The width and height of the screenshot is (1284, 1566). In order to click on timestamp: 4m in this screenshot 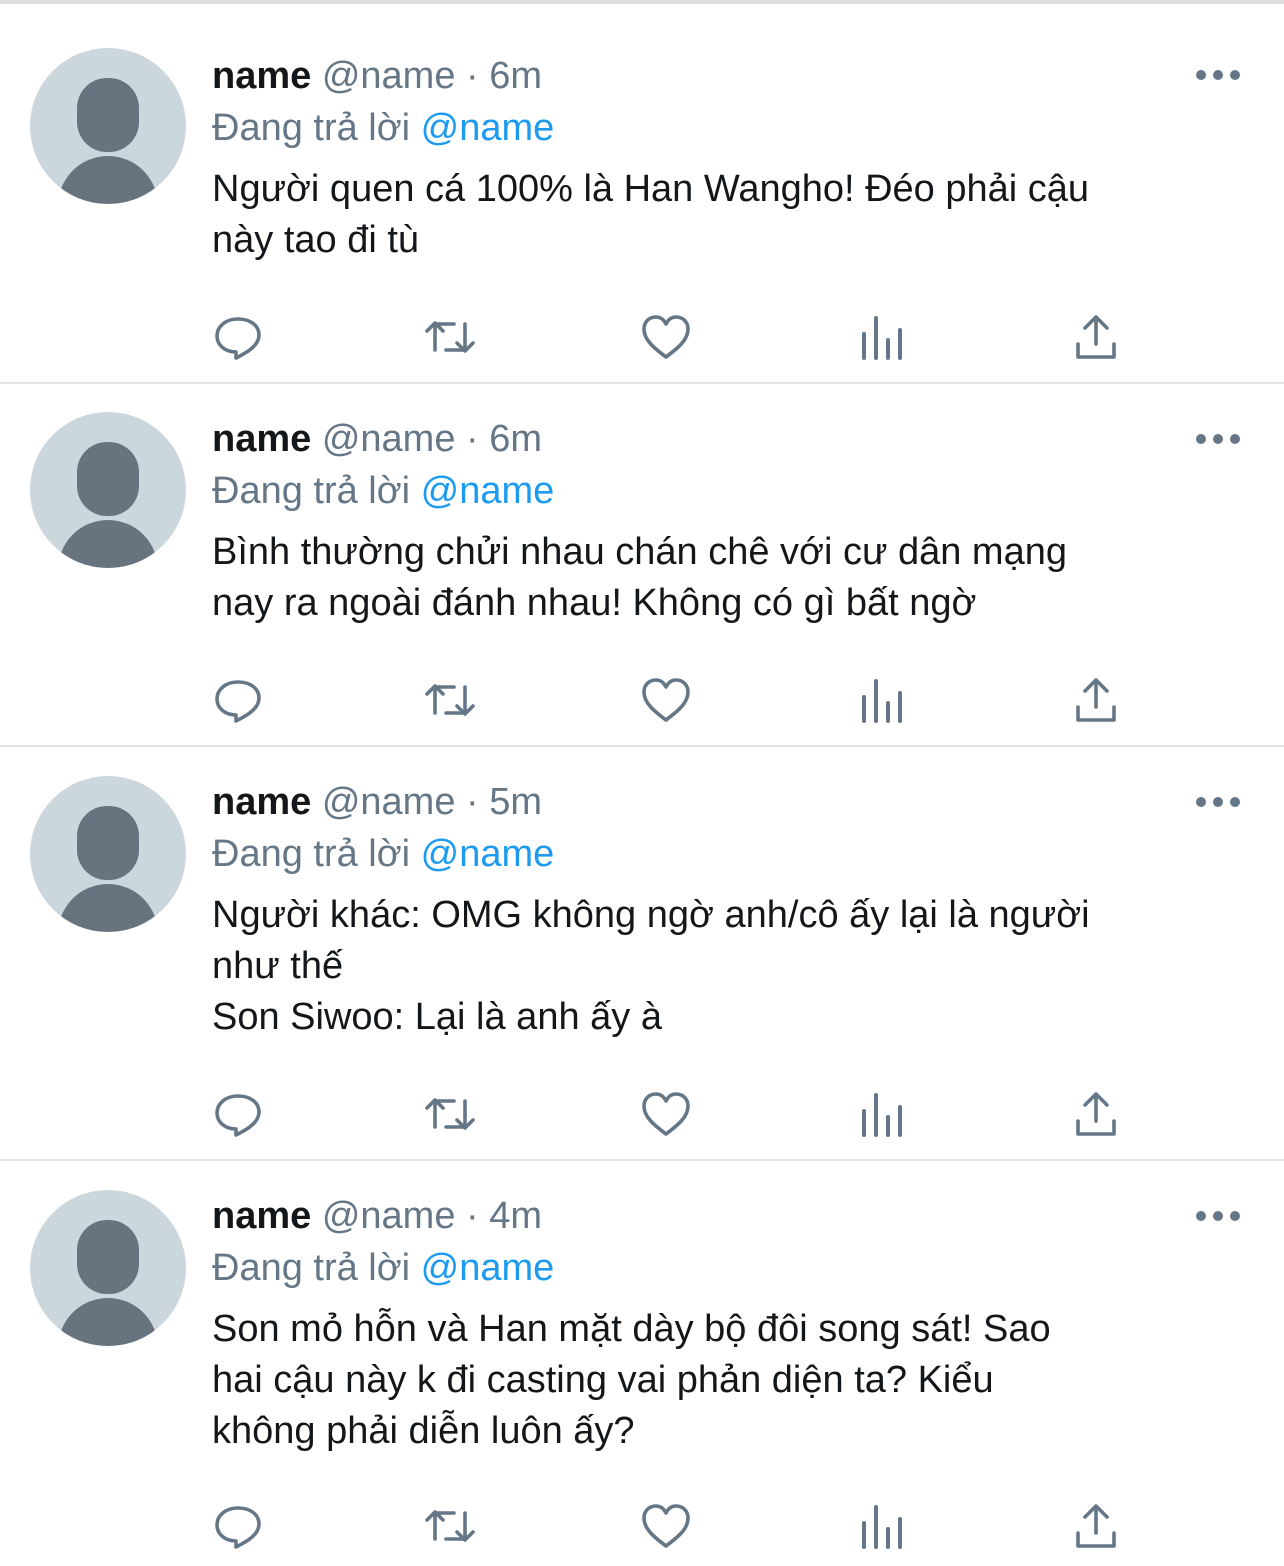, I will do `click(515, 1216)`.